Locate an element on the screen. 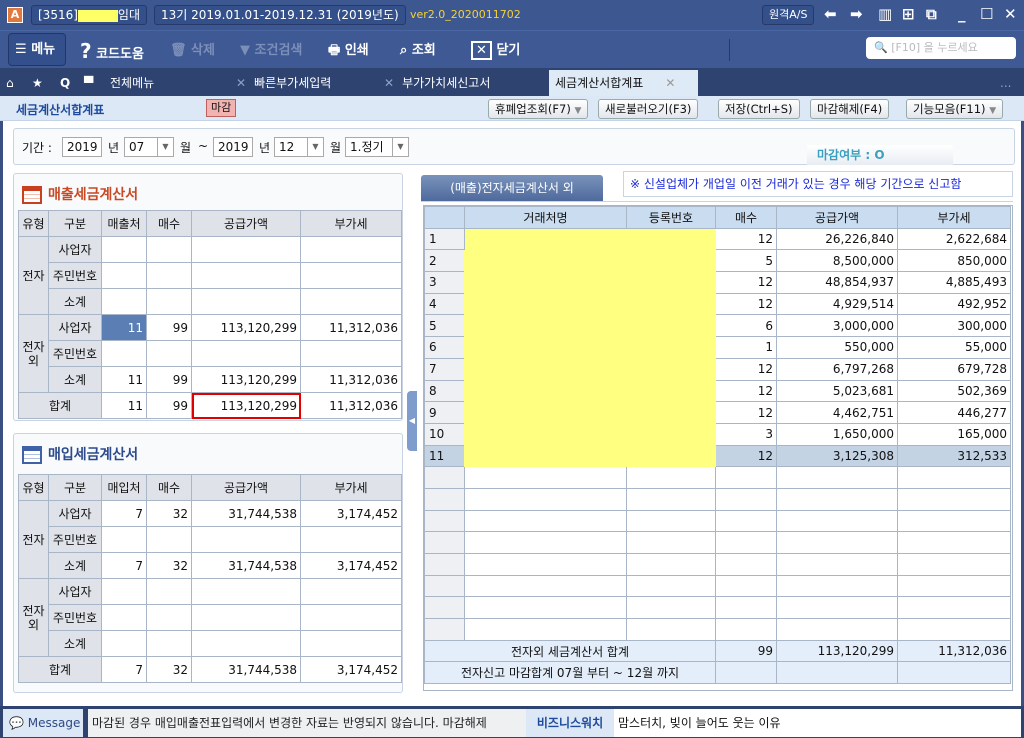  collapse-panel-handle: ◀ is located at coordinates (412, 421).